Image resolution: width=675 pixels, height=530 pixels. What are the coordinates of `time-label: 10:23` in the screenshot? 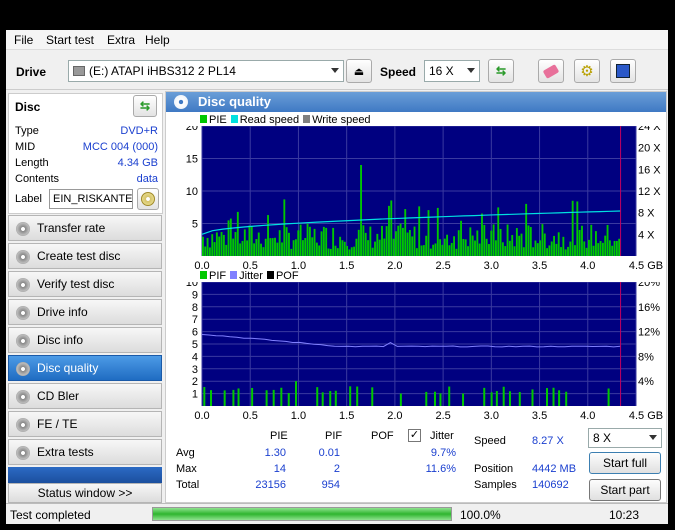 It's located at (624, 515).